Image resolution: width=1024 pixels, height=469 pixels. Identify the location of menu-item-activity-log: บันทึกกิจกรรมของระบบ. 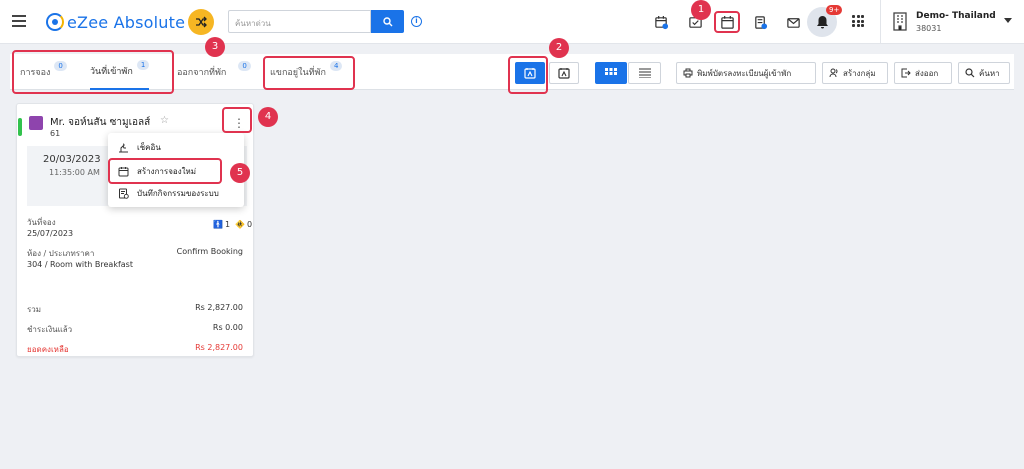
(168, 193).